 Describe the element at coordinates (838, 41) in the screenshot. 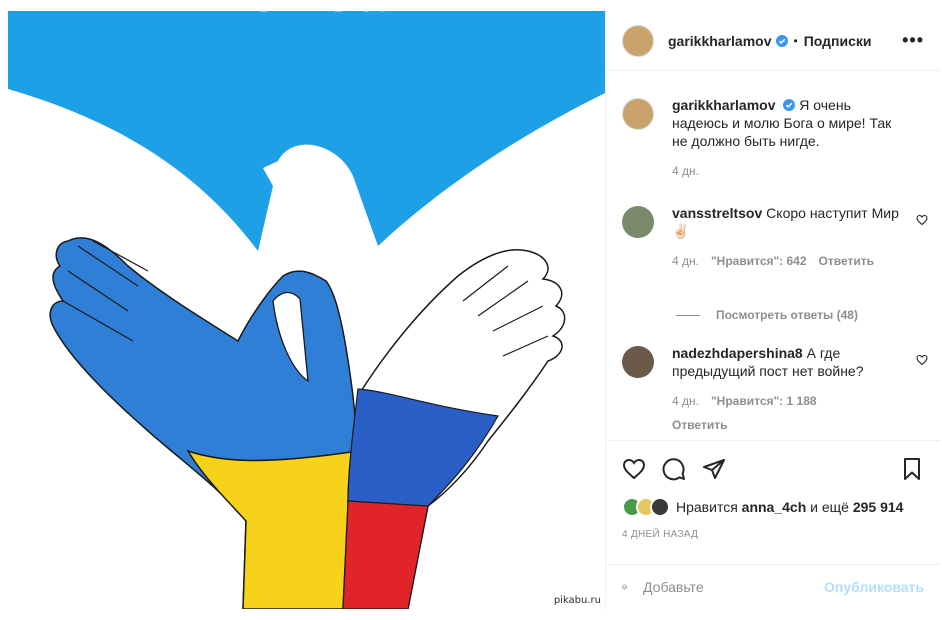

I see `following-button: Подписки` at that location.